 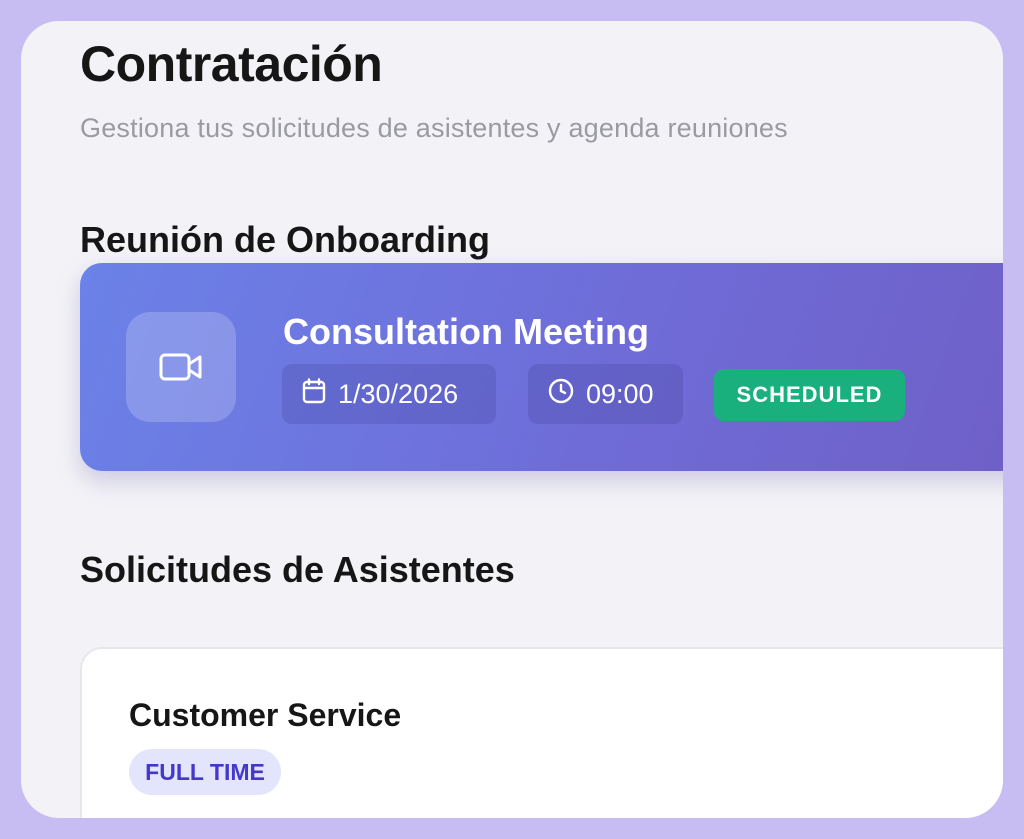 I want to click on status-badge: SCHEDULED, so click(x=809, y=395).